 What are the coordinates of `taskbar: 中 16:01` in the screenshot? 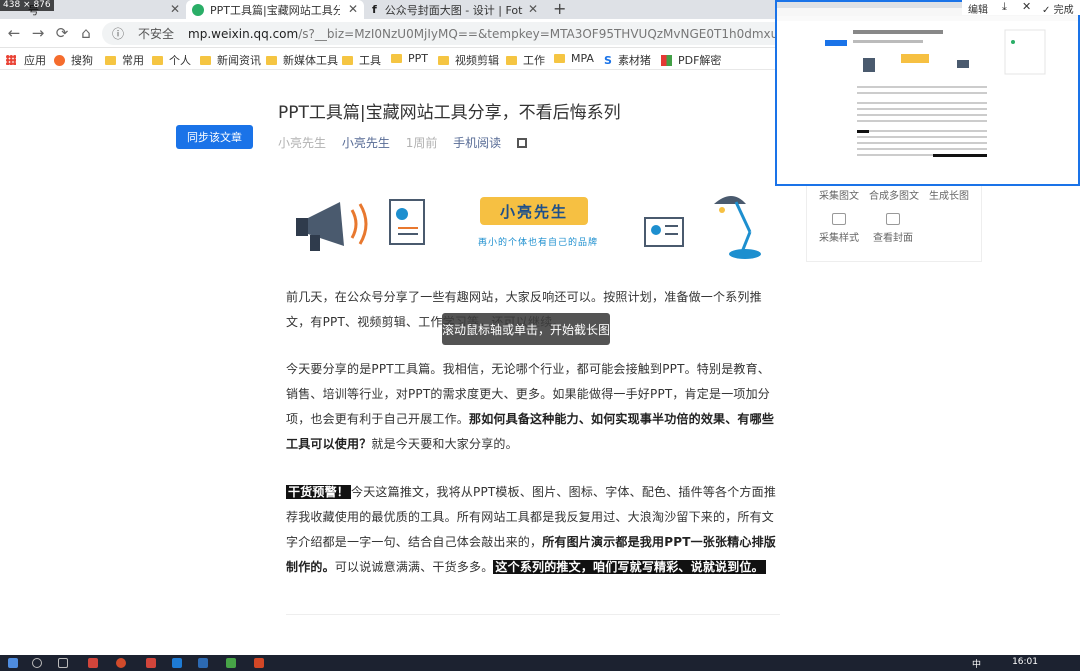 It's located at (540, 663).